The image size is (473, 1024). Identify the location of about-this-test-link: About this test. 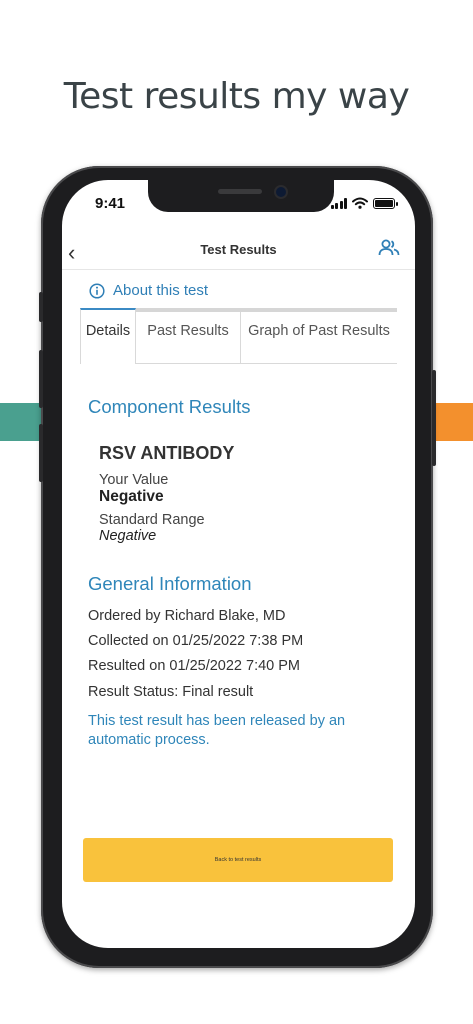
(148, 290).